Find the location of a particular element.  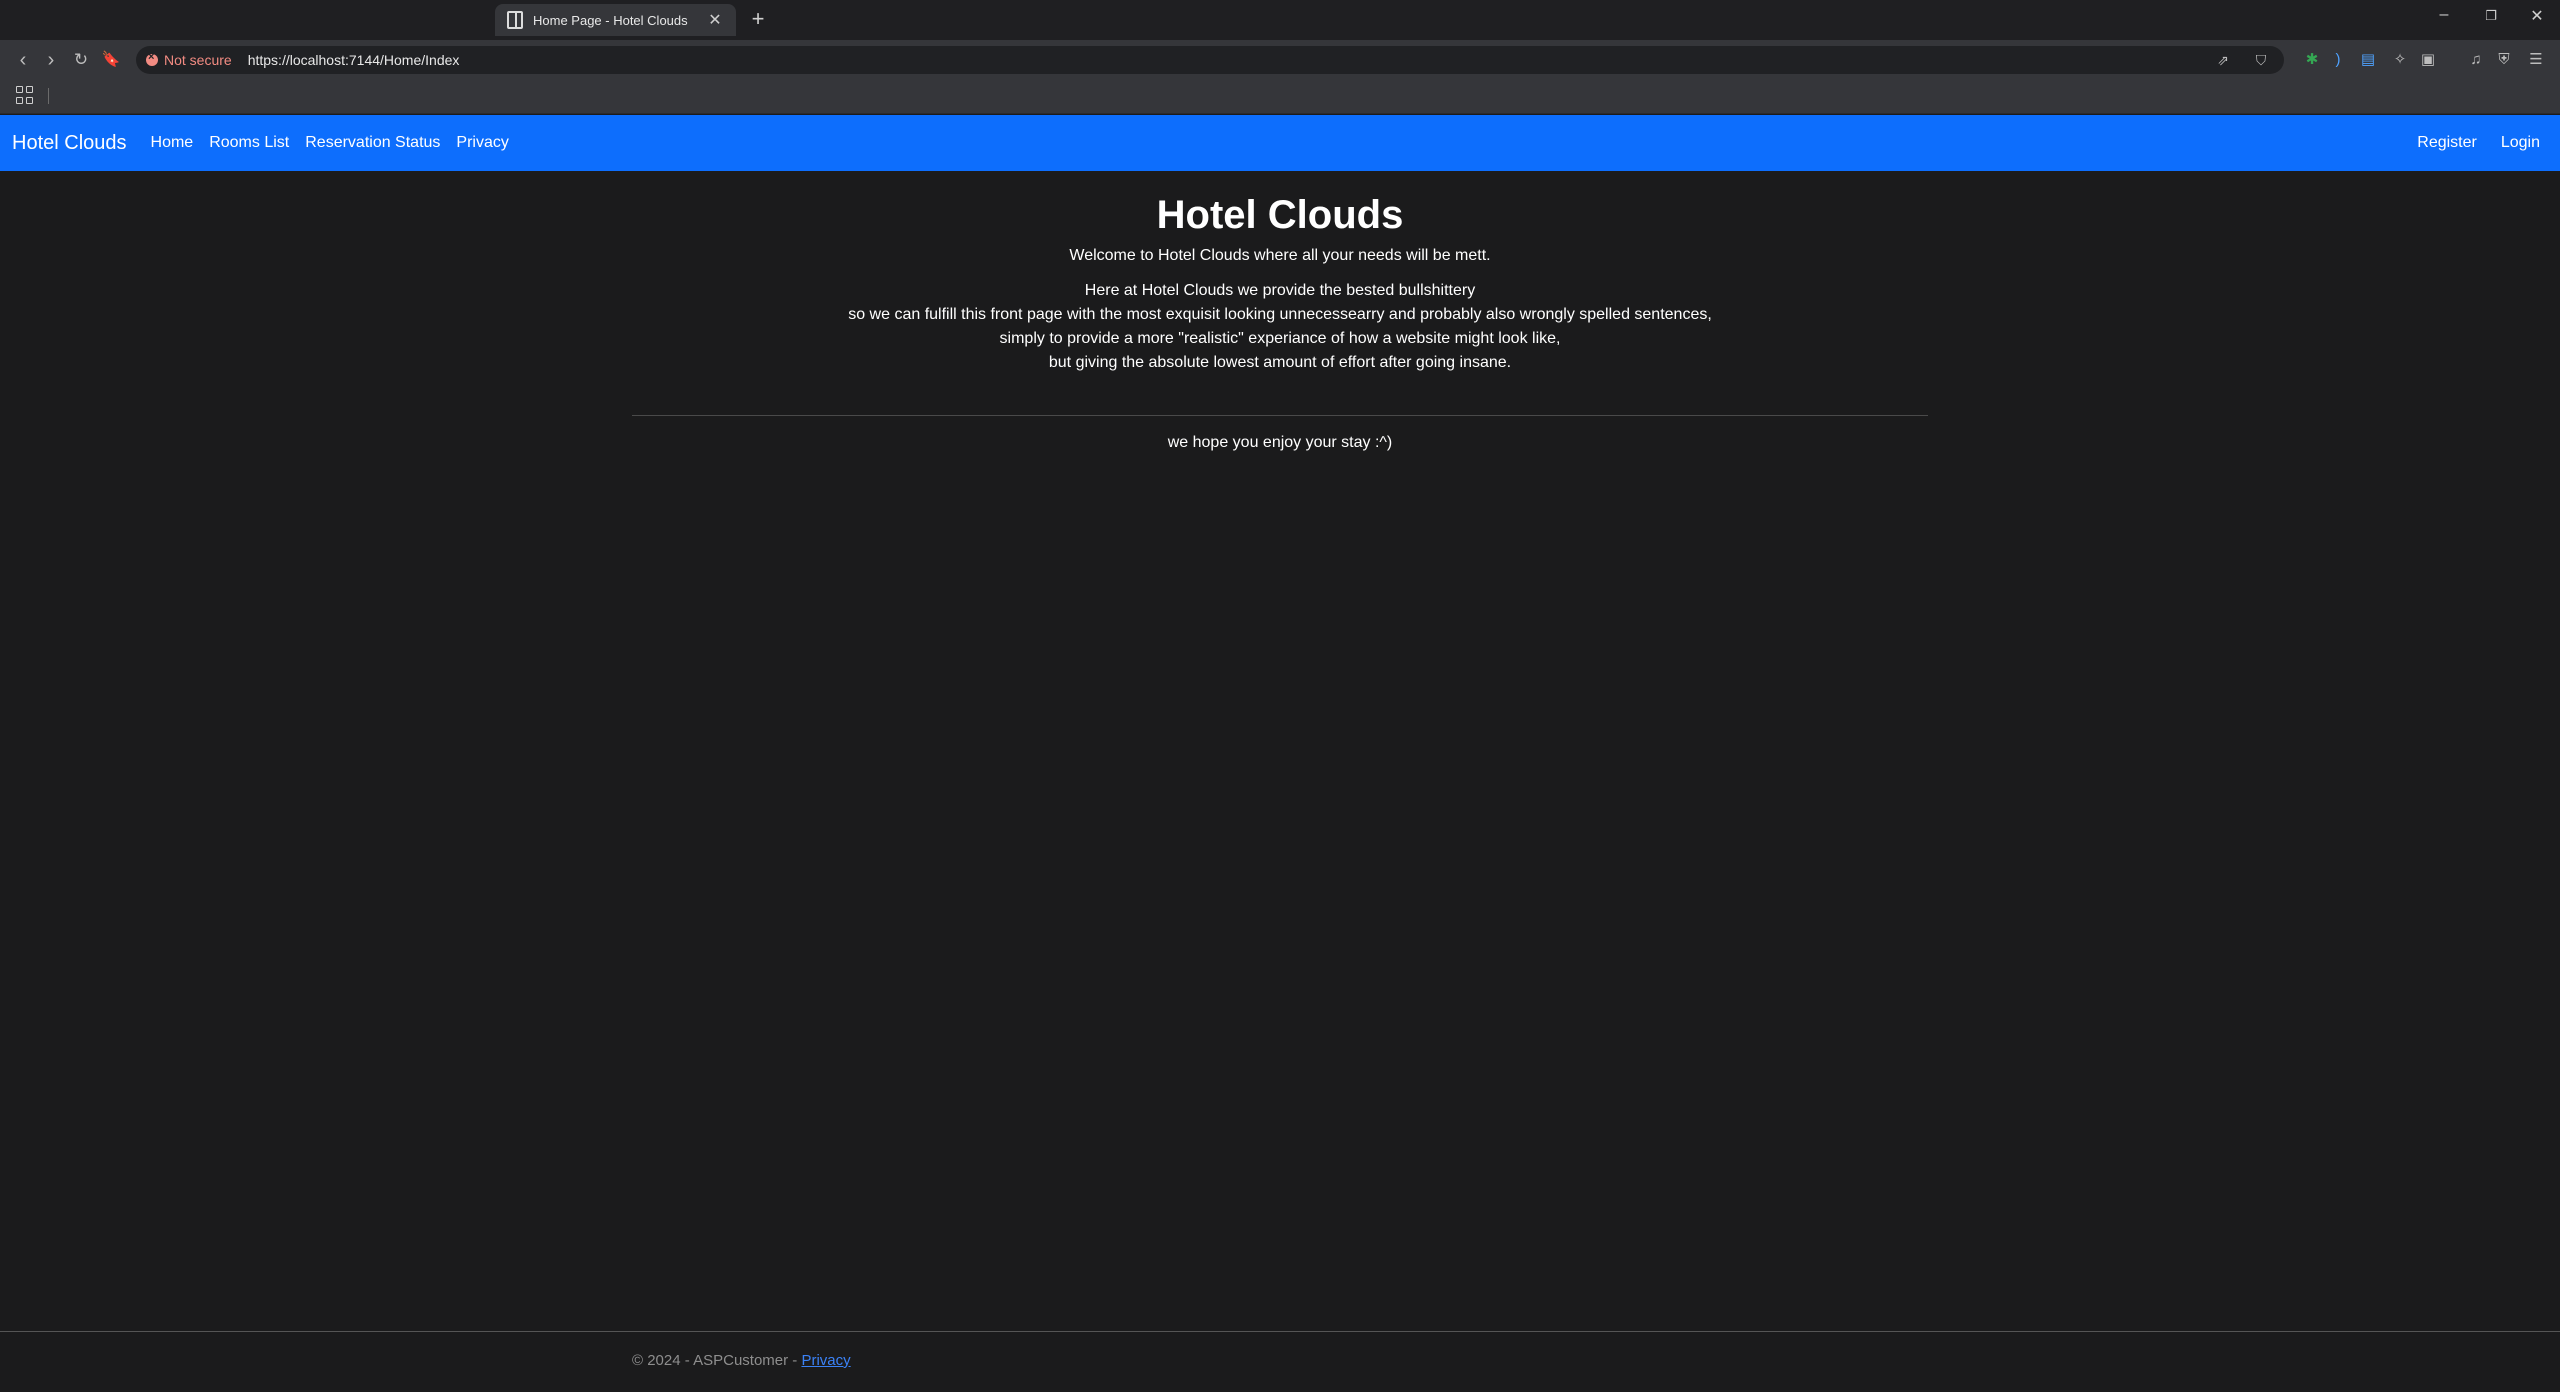

vpn-shield-icon: ⛨ is located at coordinates (2504, 60).